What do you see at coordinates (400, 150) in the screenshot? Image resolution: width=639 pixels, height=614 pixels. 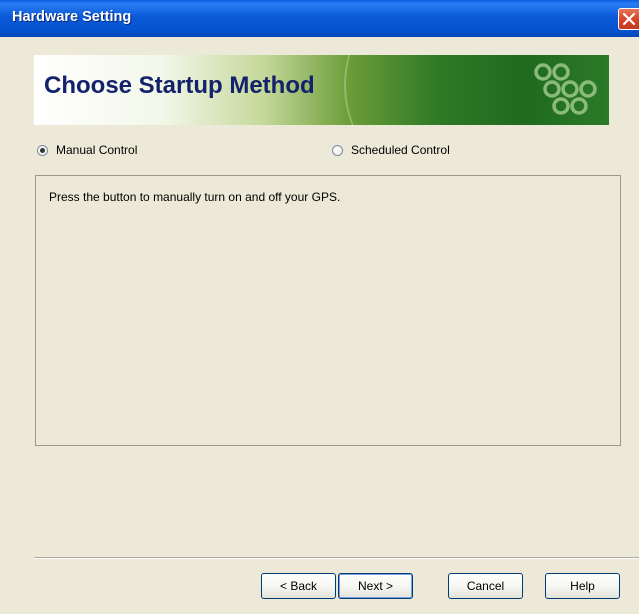 I see `scheduled-control-label: Scheduled Control` at bounding box center [400, 150].